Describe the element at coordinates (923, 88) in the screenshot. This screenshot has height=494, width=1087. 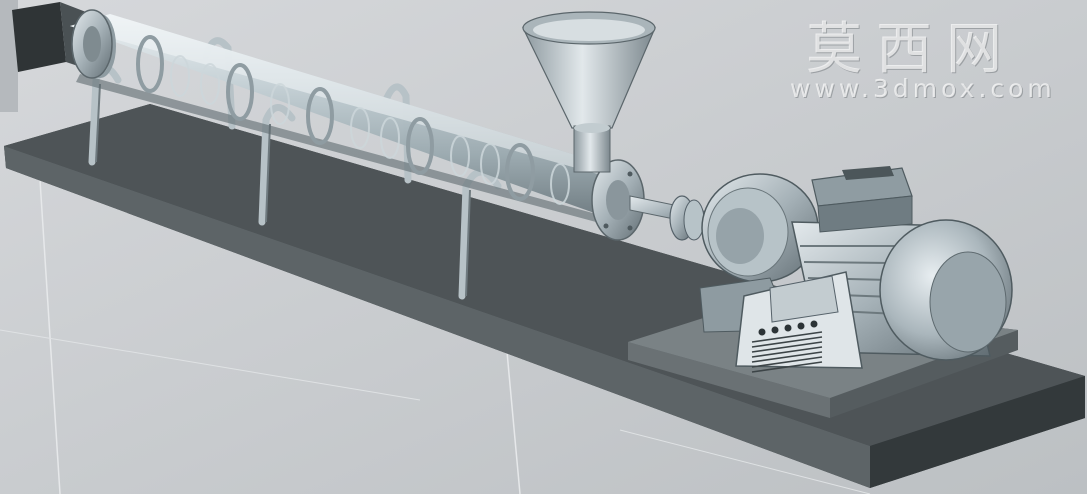
I see `watermark-url: www.3dmox.com` at that location.